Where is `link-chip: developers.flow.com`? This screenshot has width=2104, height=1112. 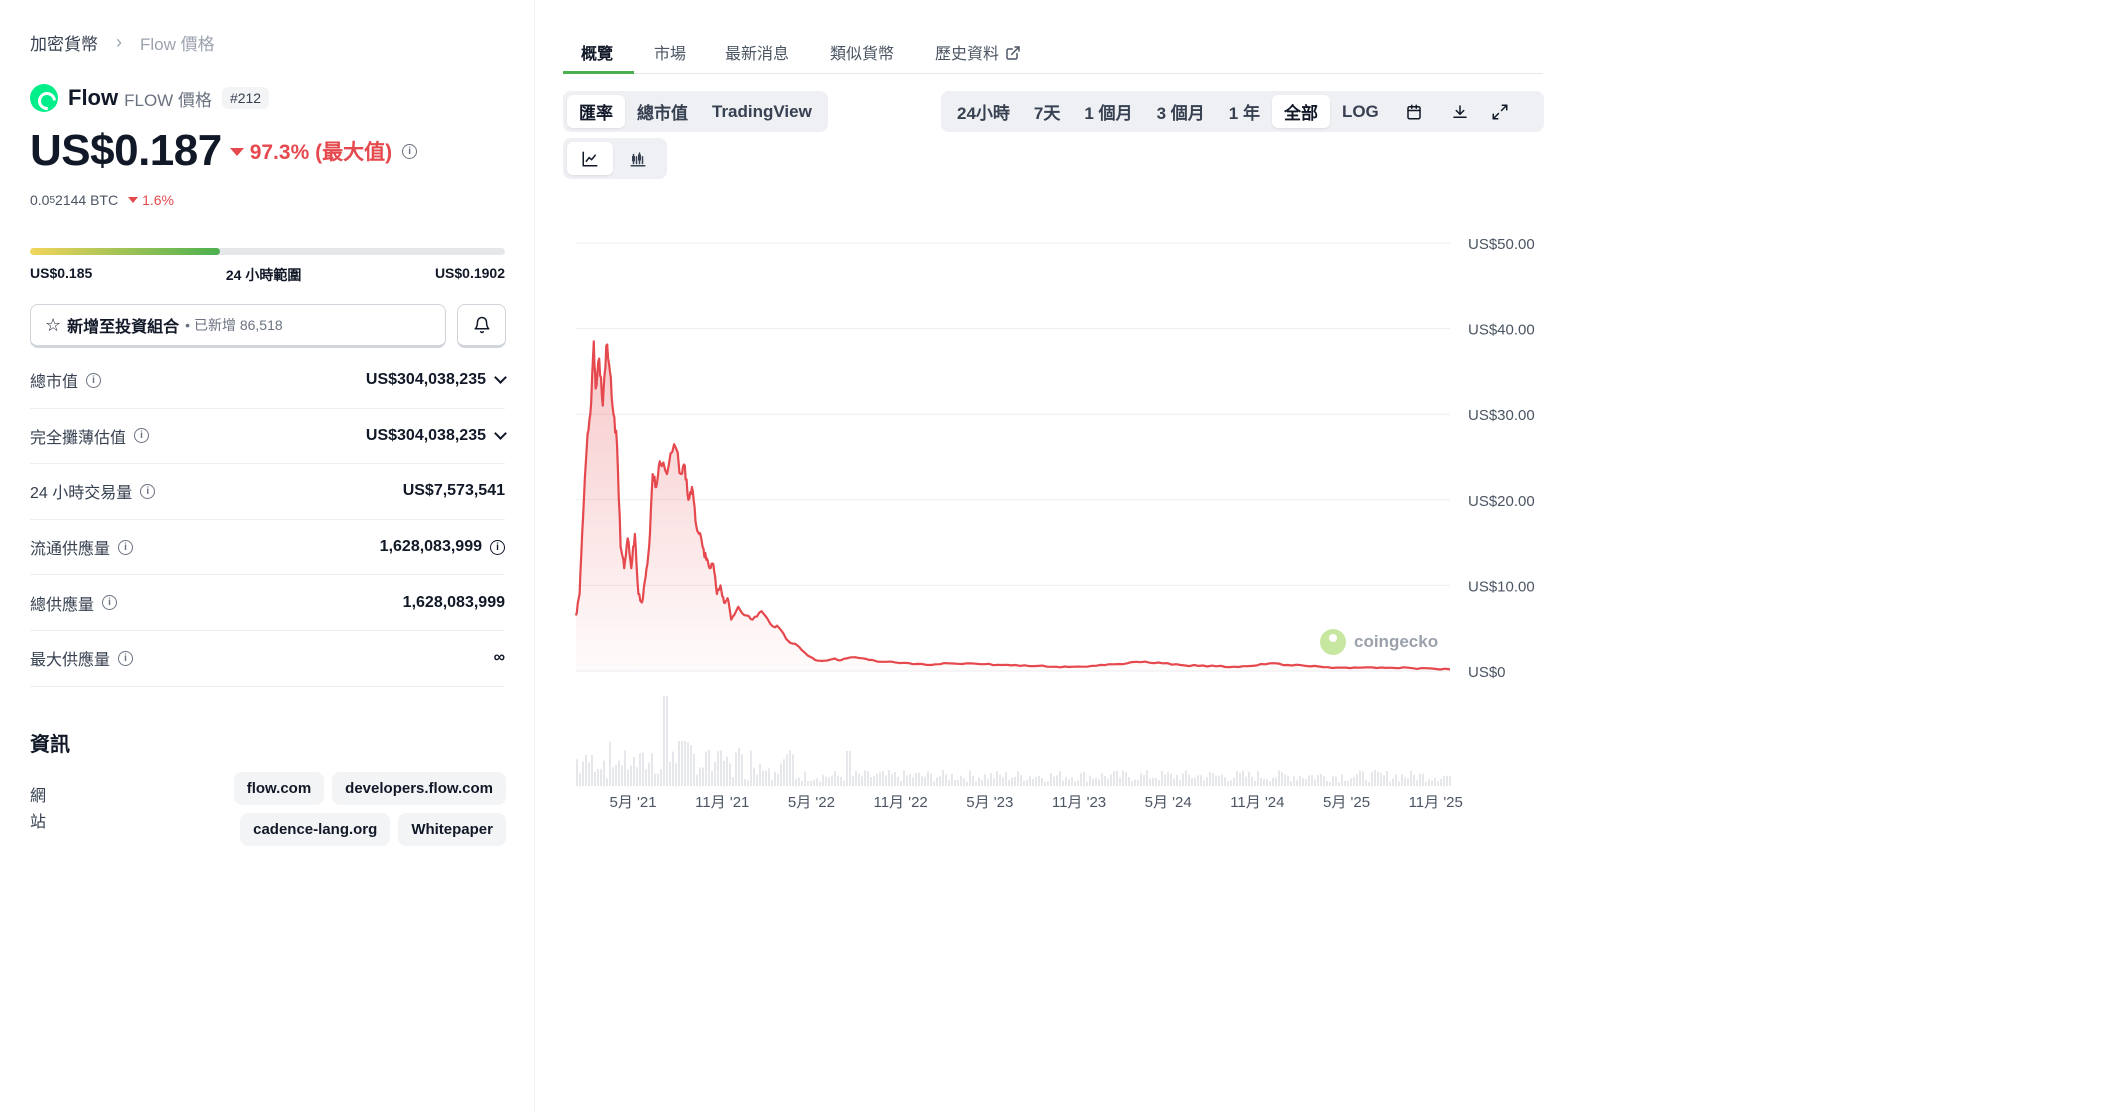 link-chip: developers.flow.com is located at coordinates (419, 788).